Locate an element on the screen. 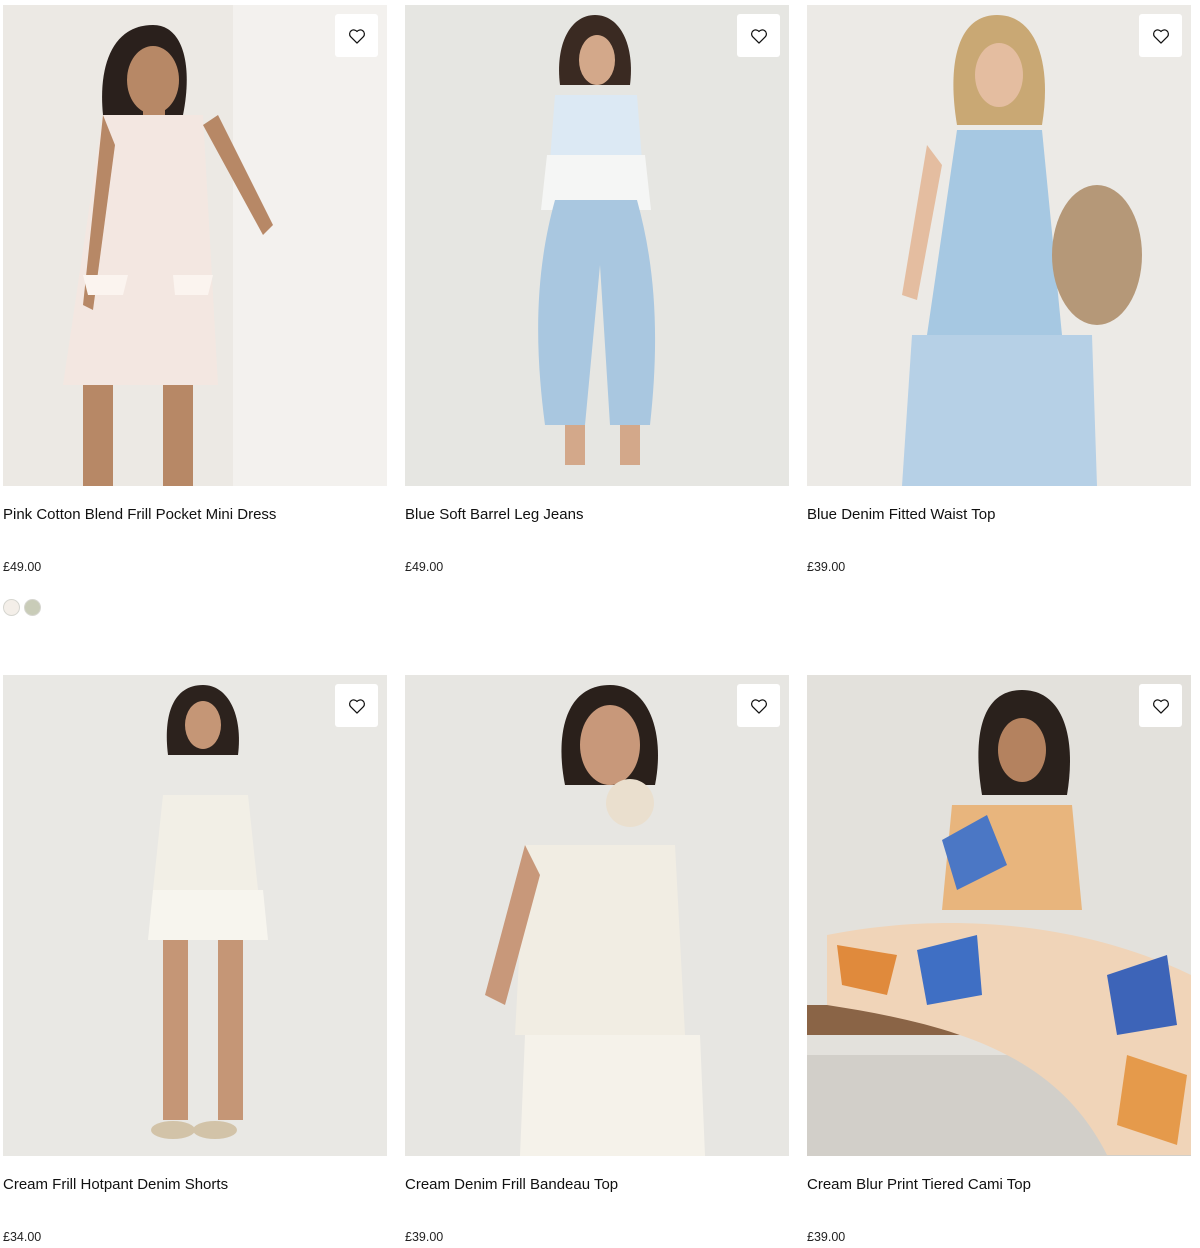 The width and height of the screenshot is (1200, 1248). product-card: Cream Frill Hotpant Denim Shorts £34.00 is located at coordinates (195, 959).